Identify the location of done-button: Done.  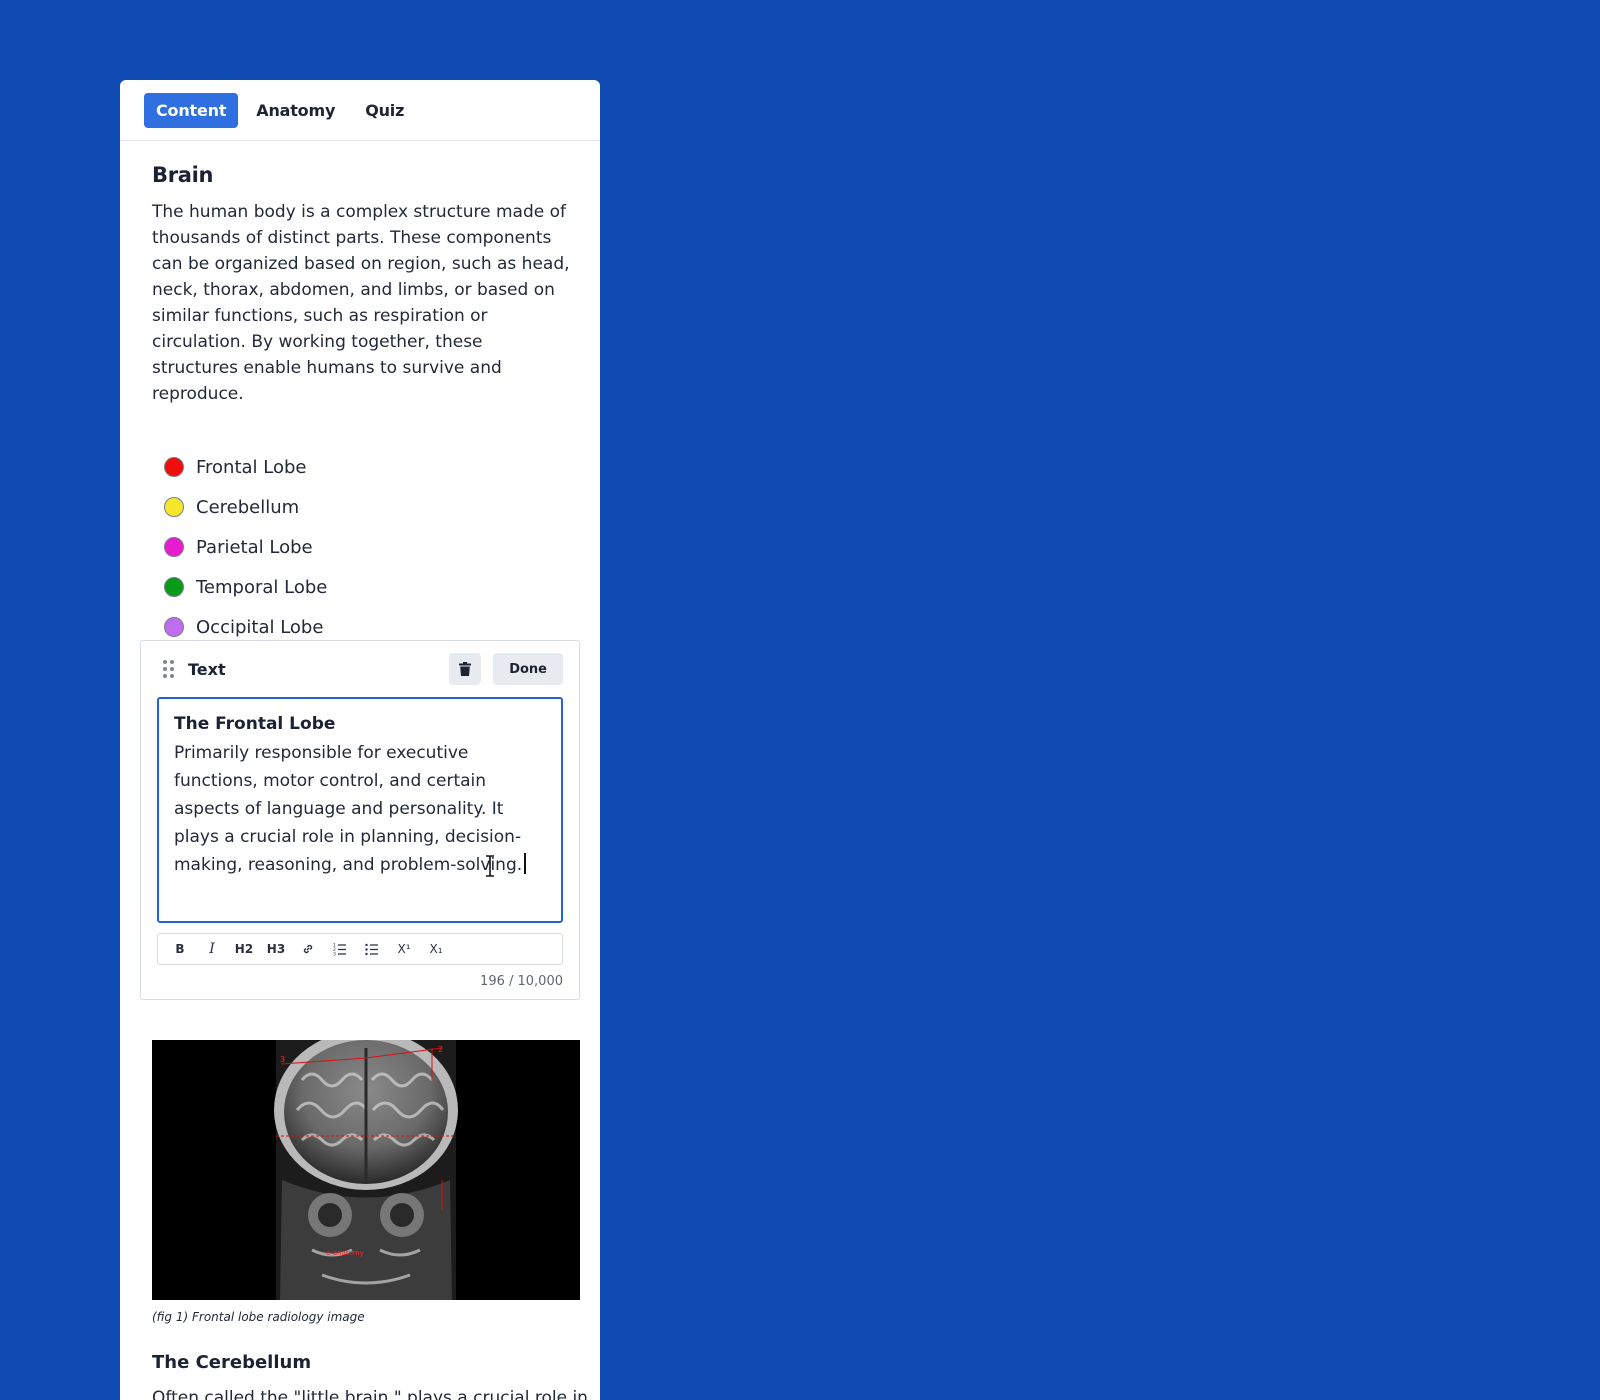
(528, 669).